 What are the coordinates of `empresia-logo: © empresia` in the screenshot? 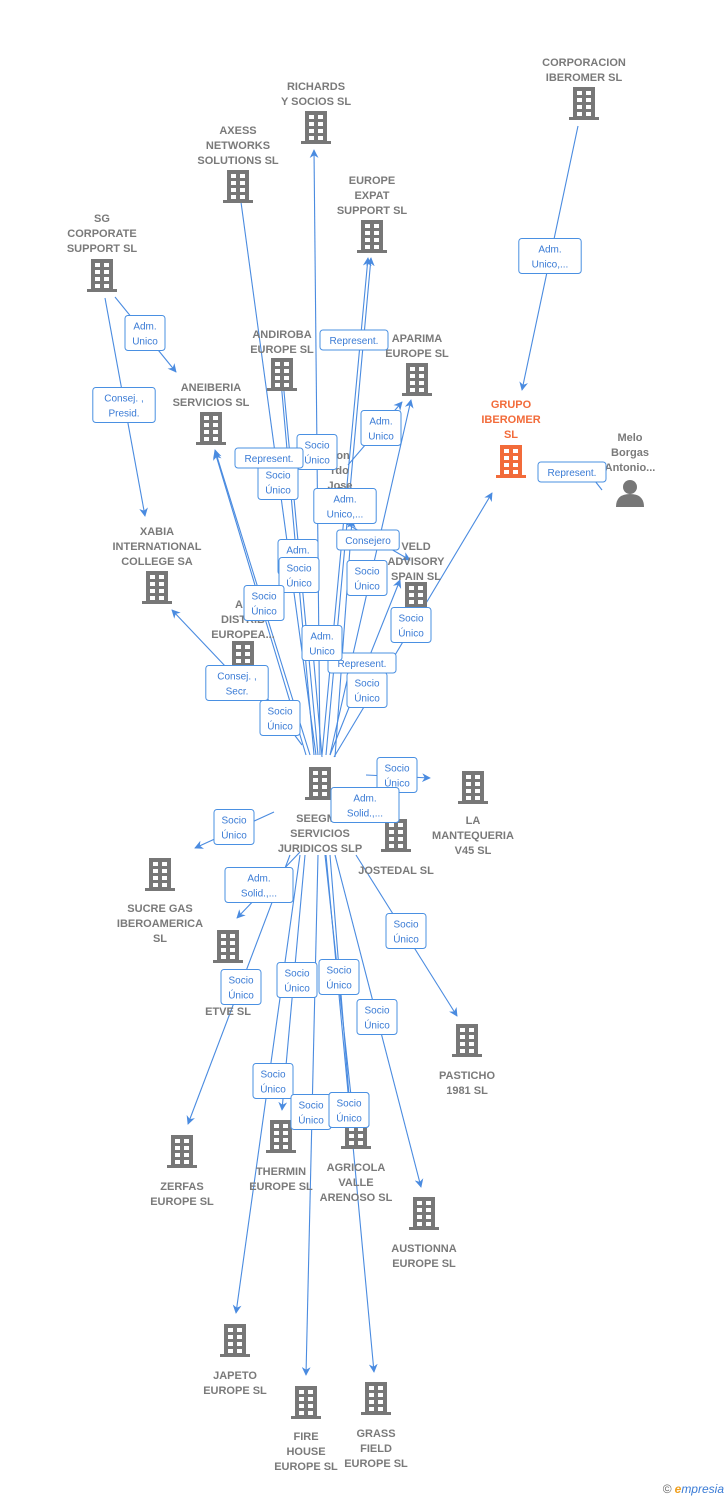 It's located at (693, 1489).